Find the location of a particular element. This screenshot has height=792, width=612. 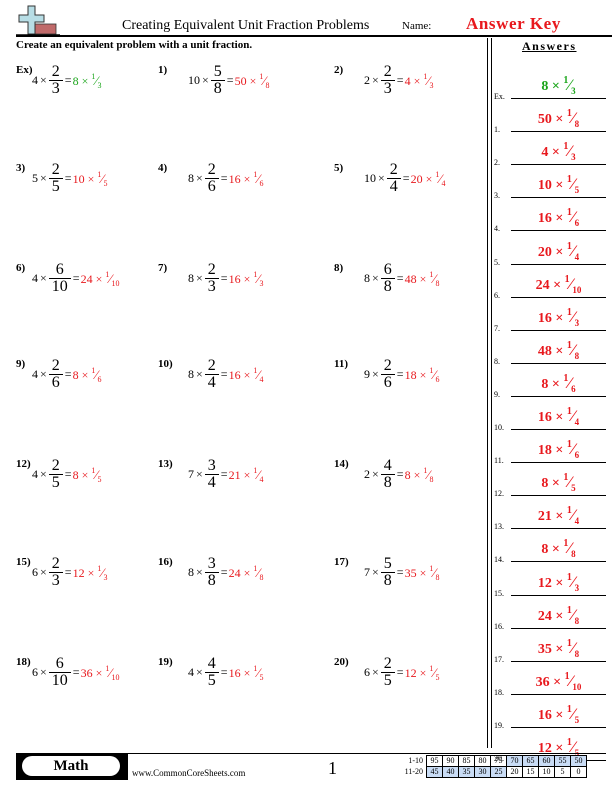

unit-fraction: 1⁄4 is located at coordinates (440, 179).